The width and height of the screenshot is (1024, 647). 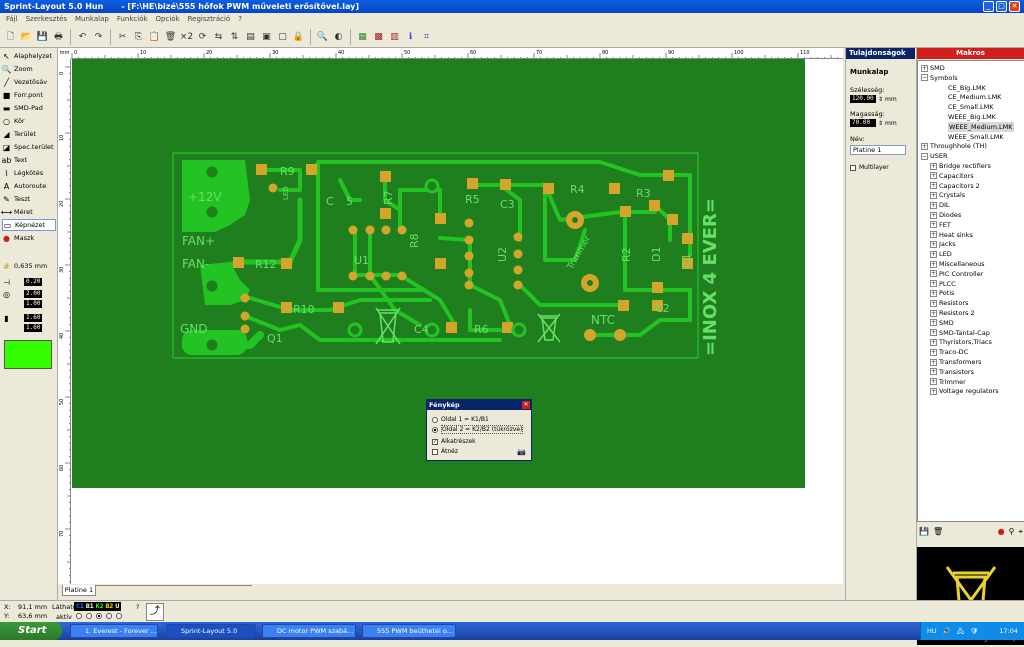 I want to click on start-button: Start, so click(x=31, y=631).